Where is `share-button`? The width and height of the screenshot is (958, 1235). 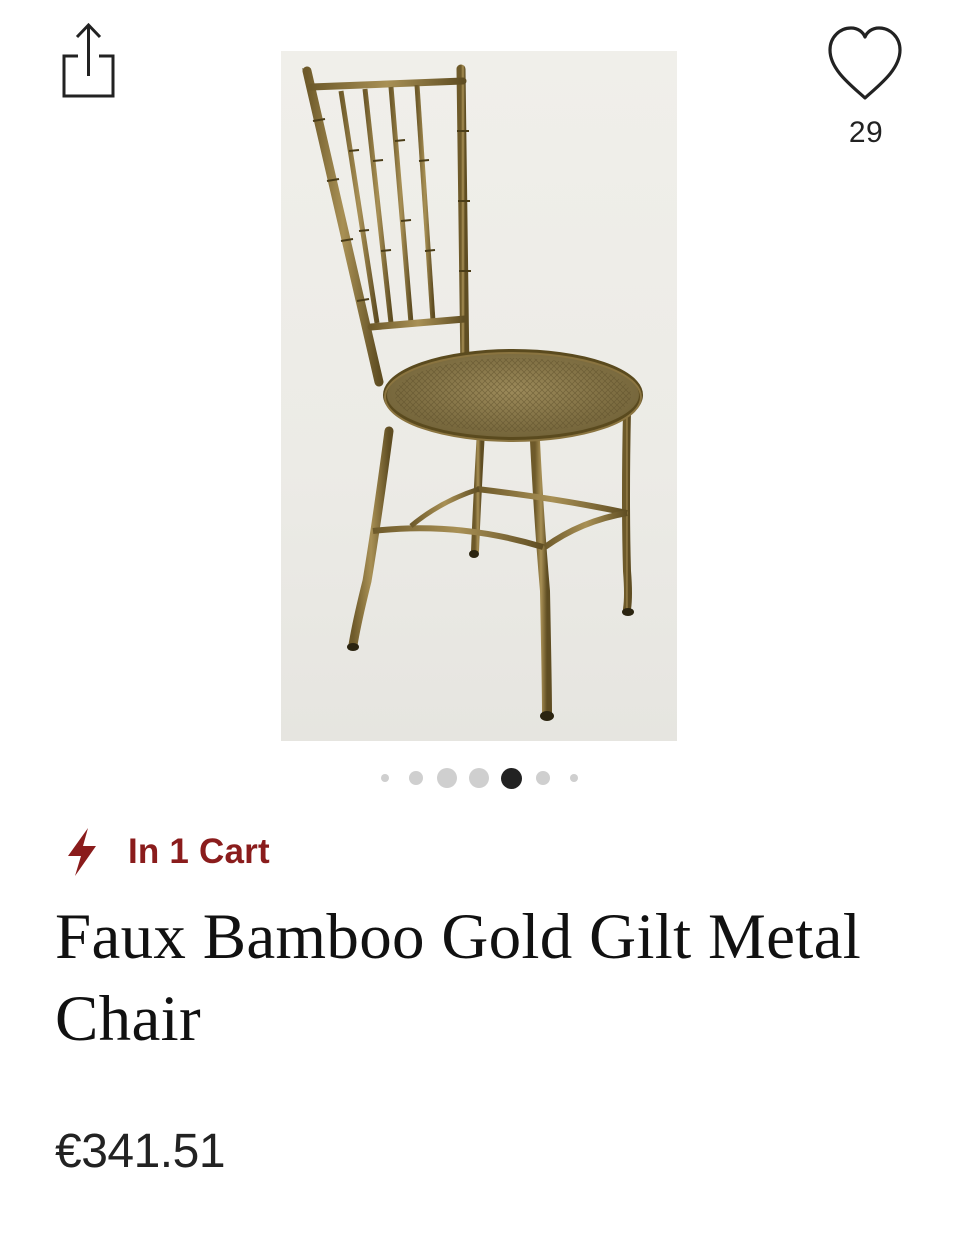
share-button is located at coordinates (89, 61).